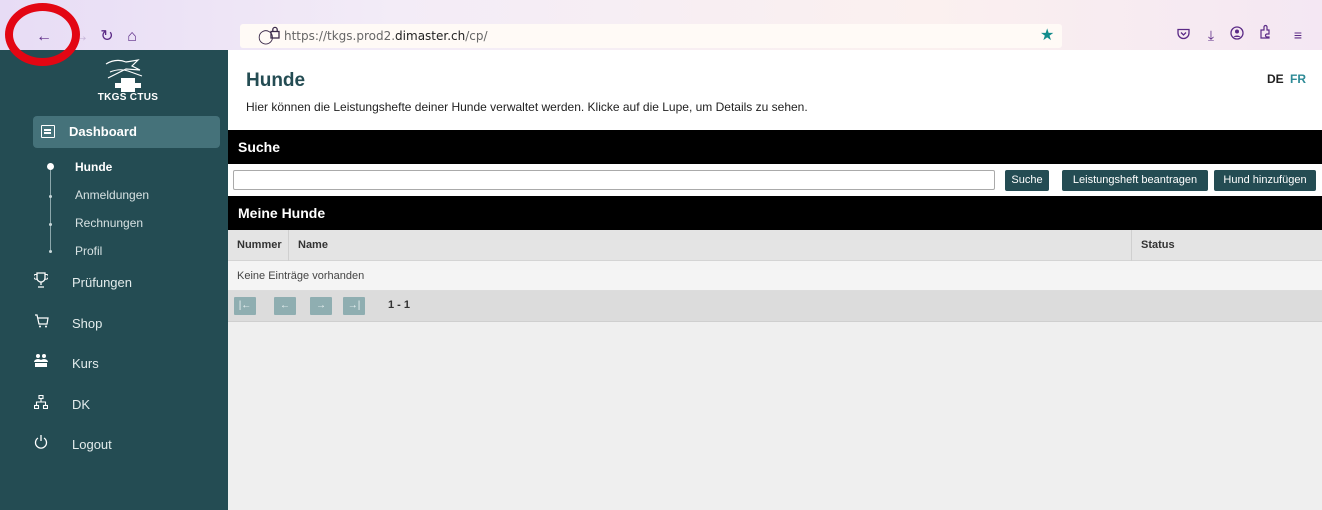 The image size is (1322, 510). What do you see at coordinates (41, 324) in the screenshot?
I see `cart-icon` at bounding box center [41, 324].